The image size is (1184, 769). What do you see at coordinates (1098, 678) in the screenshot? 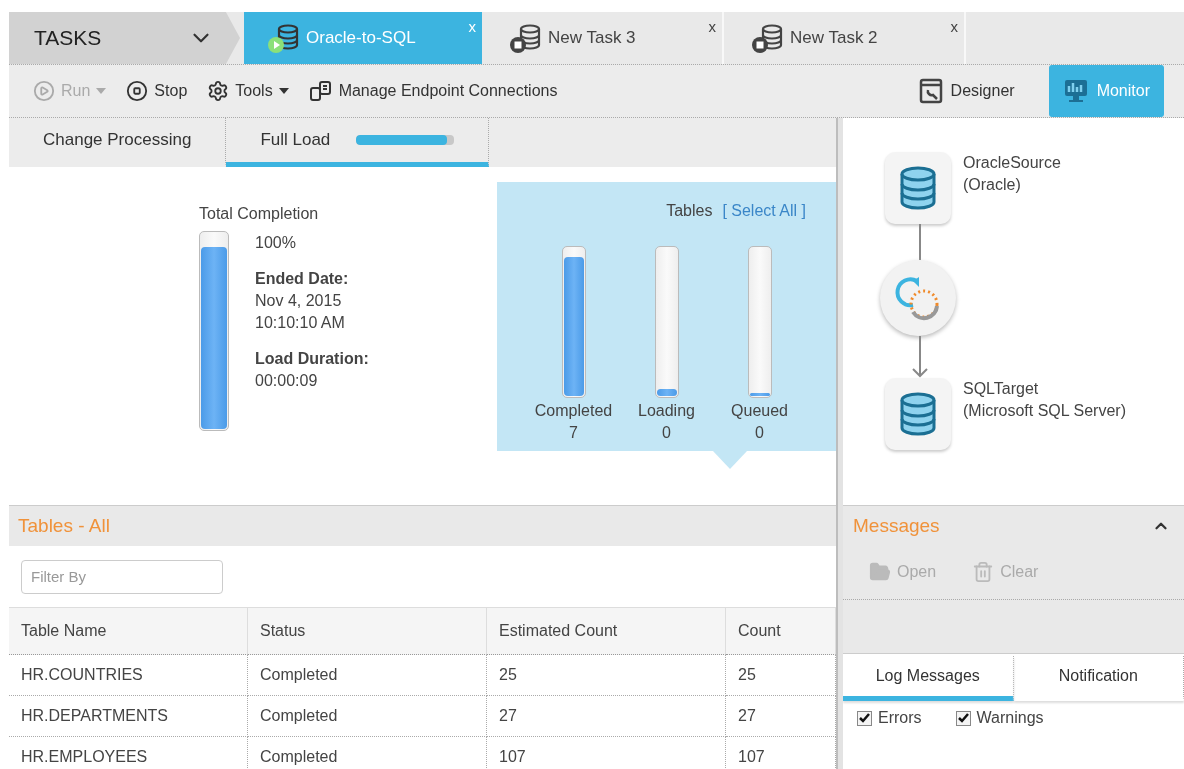
I see `log-tab: Notification` at bounding box center [1098, 678].